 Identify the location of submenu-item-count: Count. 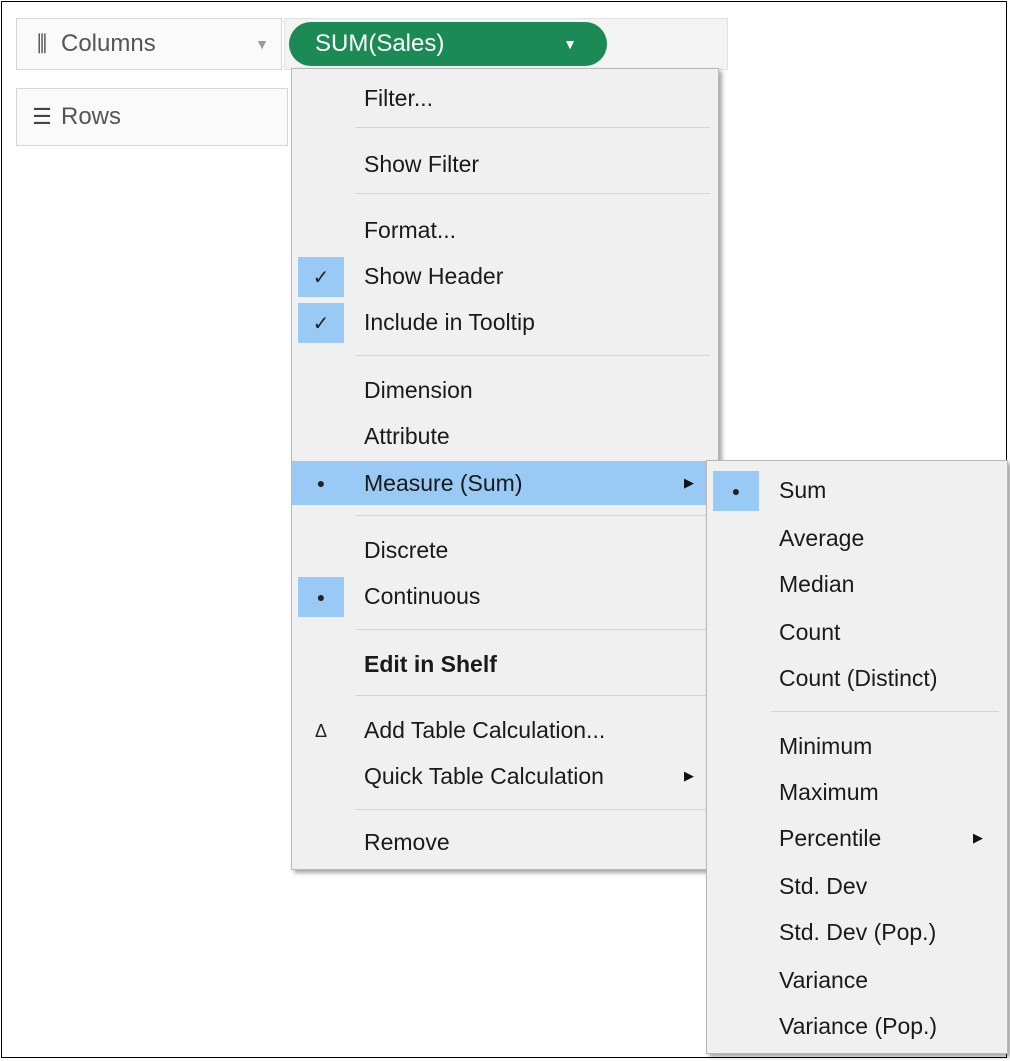
(857, 632).